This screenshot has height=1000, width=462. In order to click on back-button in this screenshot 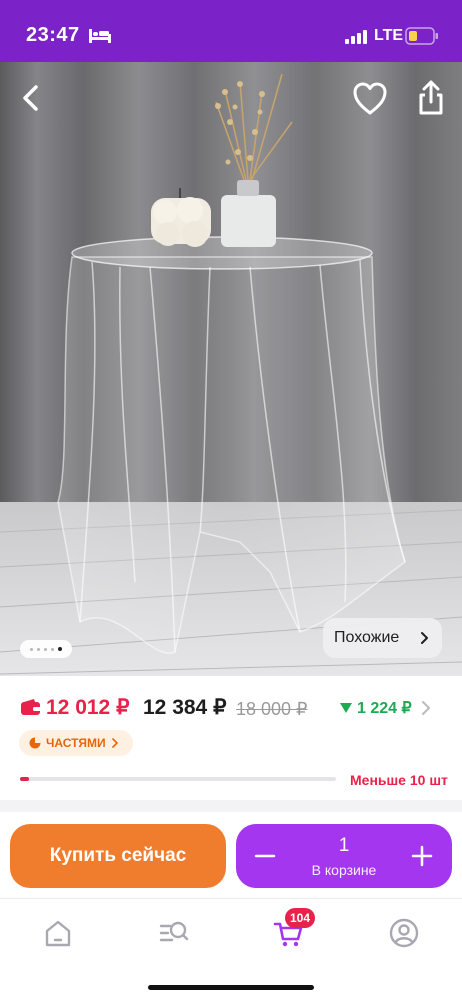, I will do `click(32, 98)`.